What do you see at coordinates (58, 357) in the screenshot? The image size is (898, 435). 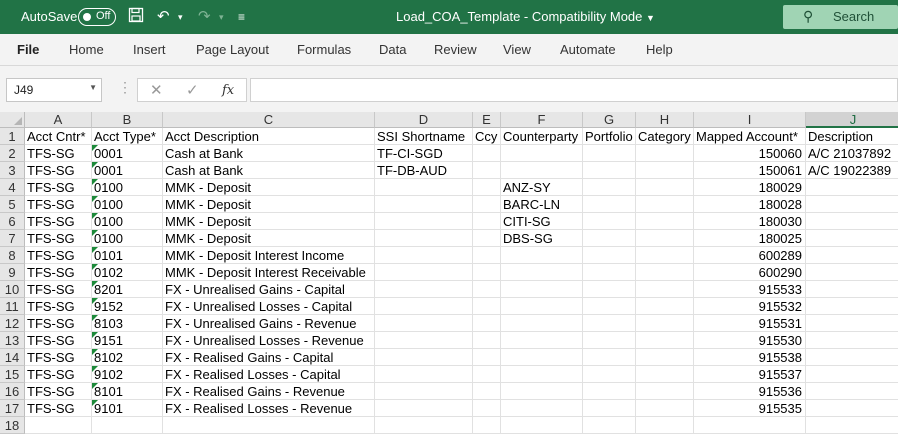 I see `cell-a14: TFS-SG` at bounding box center [58, 357].